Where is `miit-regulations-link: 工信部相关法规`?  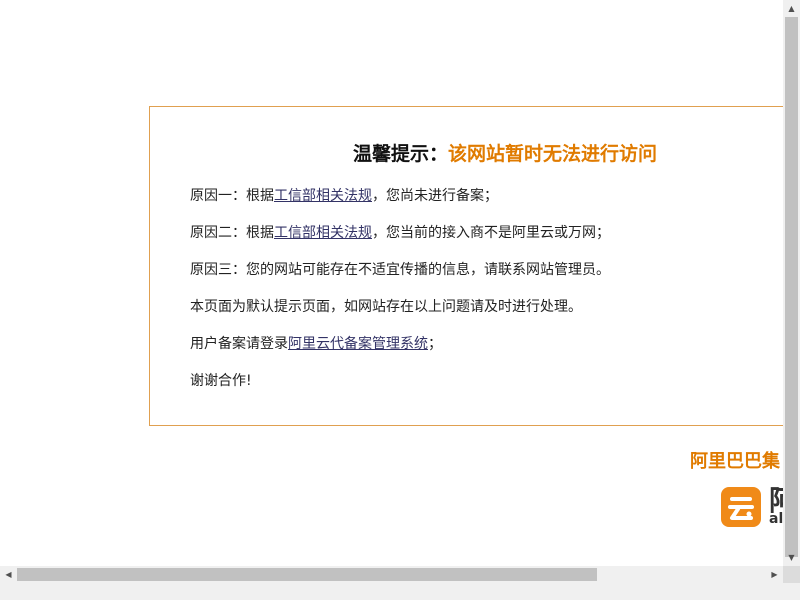
miit-regulations-link: 工信部相关法规 is located at coordinates (323, 196).